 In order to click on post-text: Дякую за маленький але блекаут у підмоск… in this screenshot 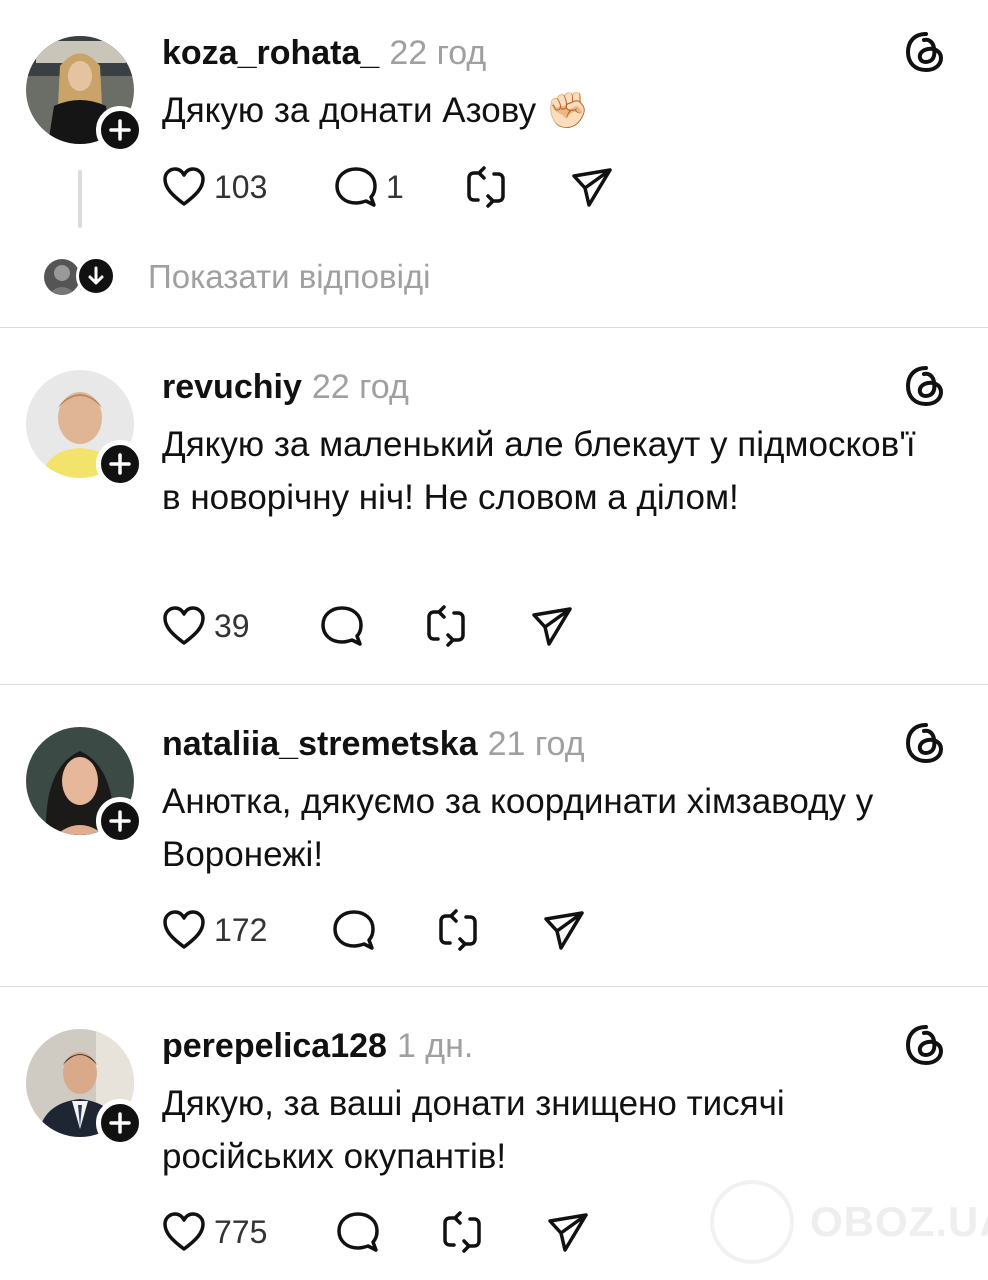, I will do `click(539, 471)`.